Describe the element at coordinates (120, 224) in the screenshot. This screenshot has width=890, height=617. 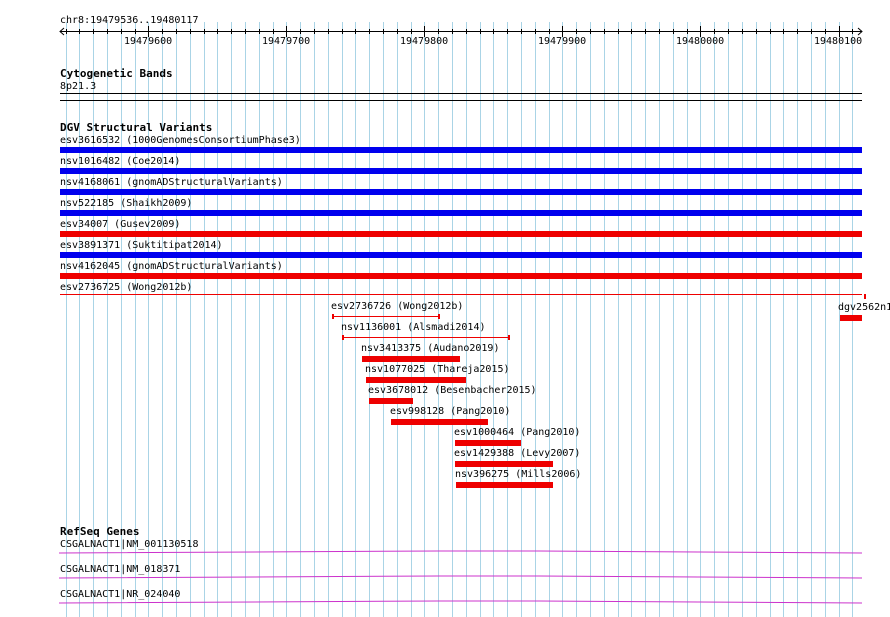
I see `dgv-variant-label: esv34007 (Gusev2009)` at that location.